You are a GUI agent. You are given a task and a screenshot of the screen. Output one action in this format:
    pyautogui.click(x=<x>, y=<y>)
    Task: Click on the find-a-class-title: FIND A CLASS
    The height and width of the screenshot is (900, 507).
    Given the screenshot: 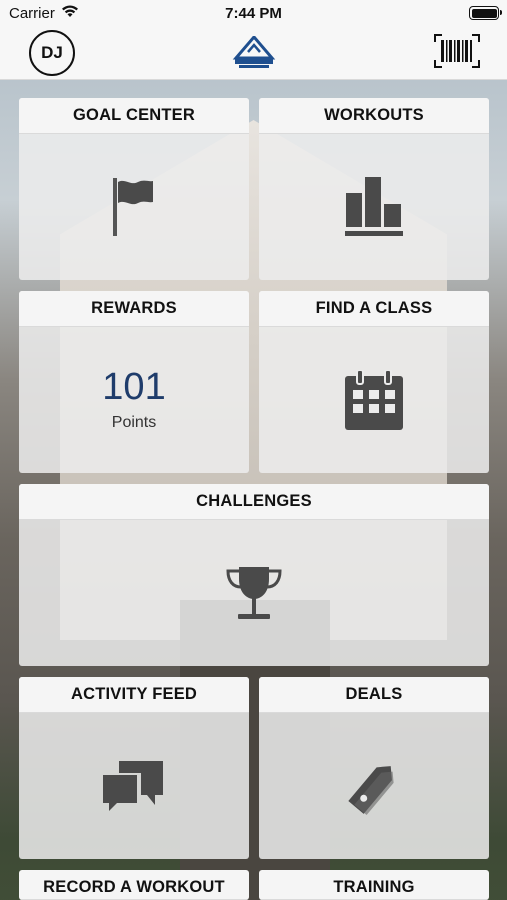 What is the action you would take?
    pyautogui.click(x=374, y=309)
    